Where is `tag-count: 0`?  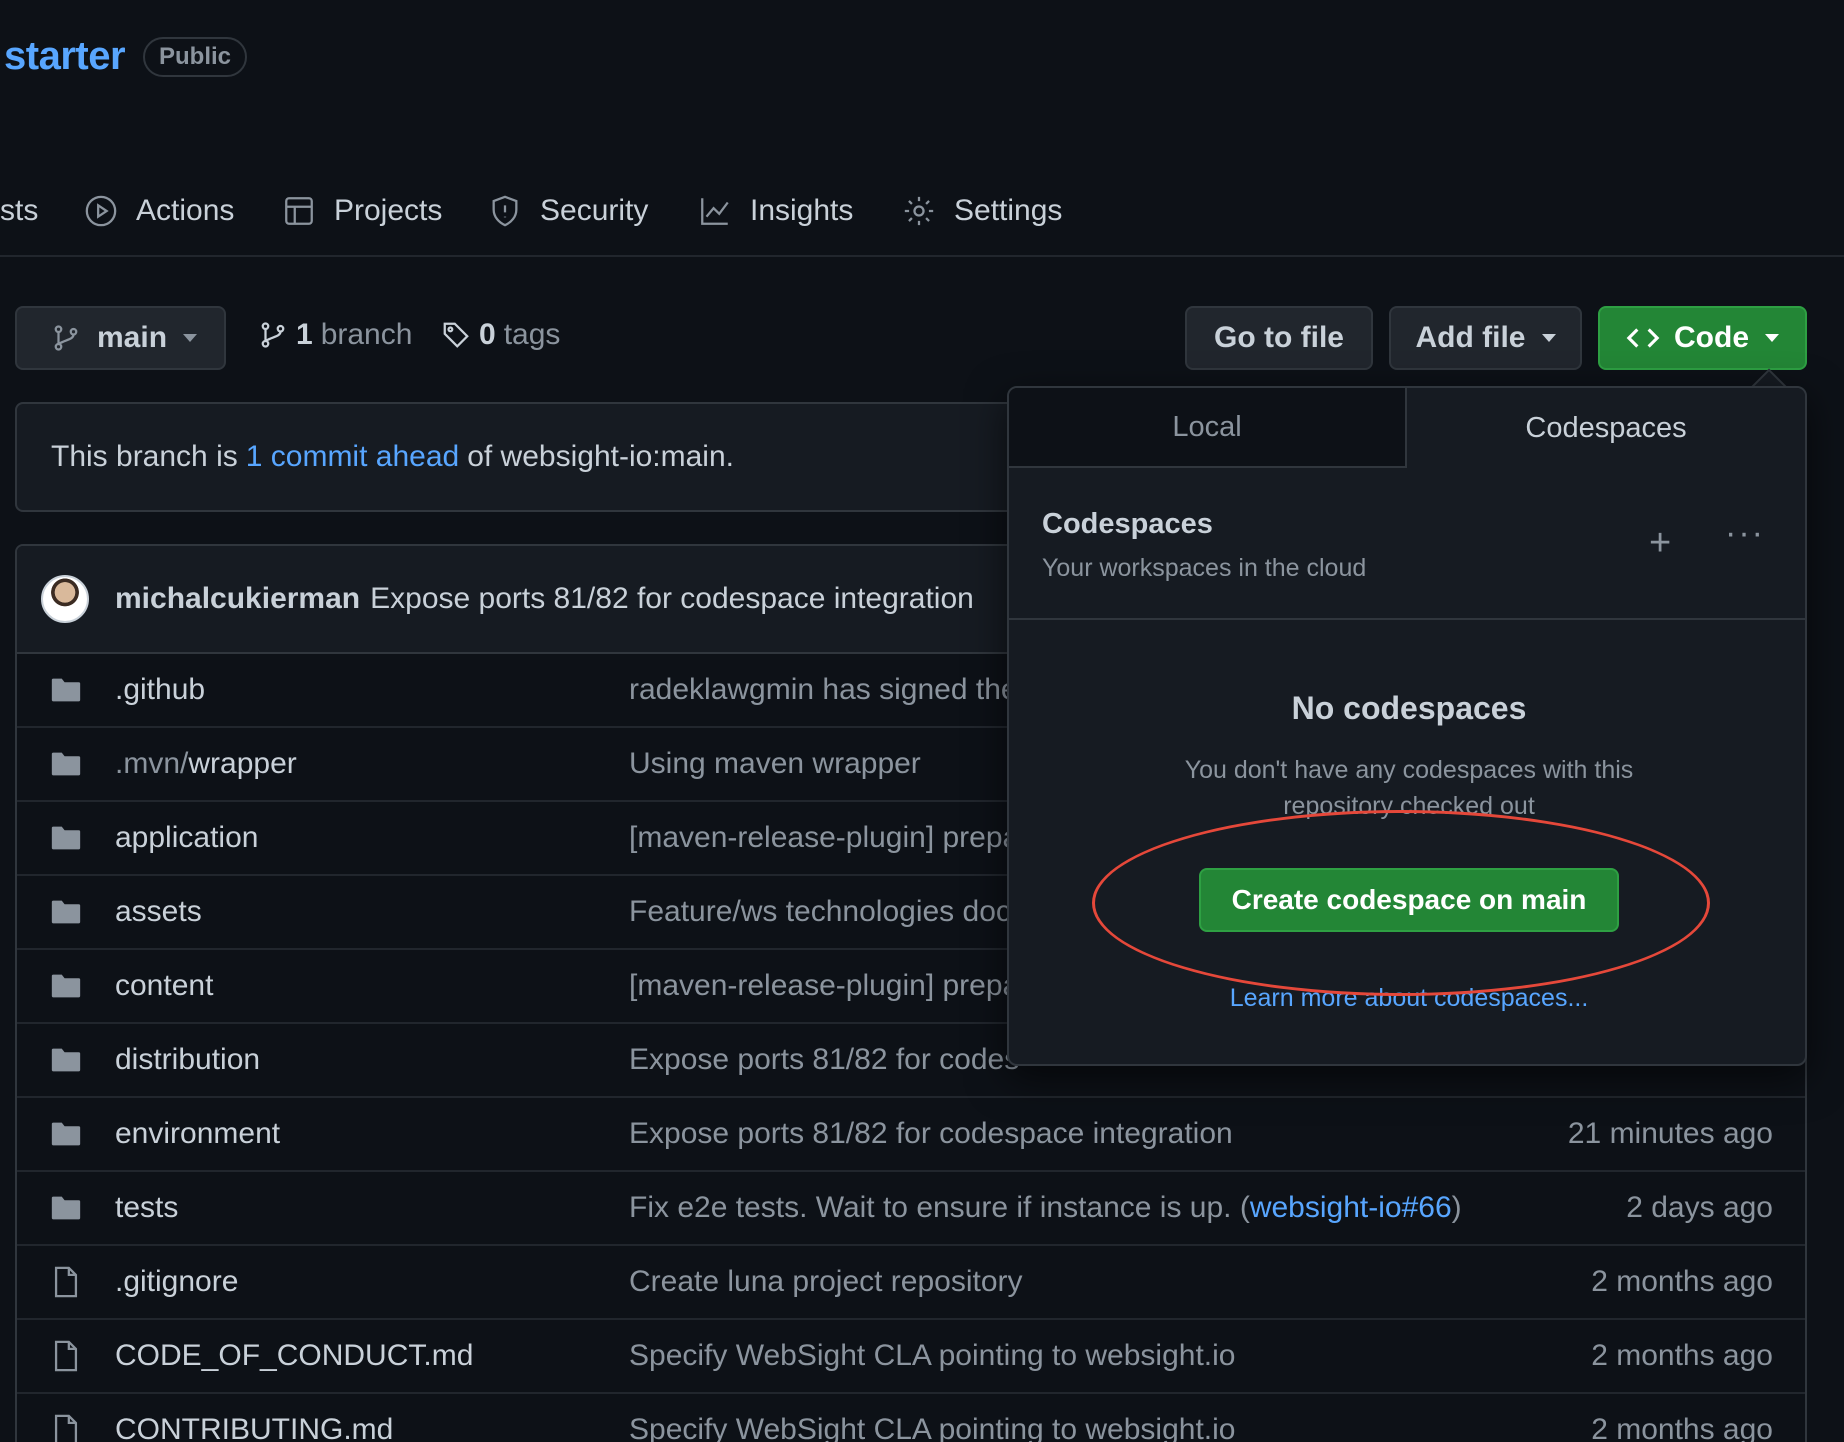 tag-count: 0 is located at coordinates (487, 334).